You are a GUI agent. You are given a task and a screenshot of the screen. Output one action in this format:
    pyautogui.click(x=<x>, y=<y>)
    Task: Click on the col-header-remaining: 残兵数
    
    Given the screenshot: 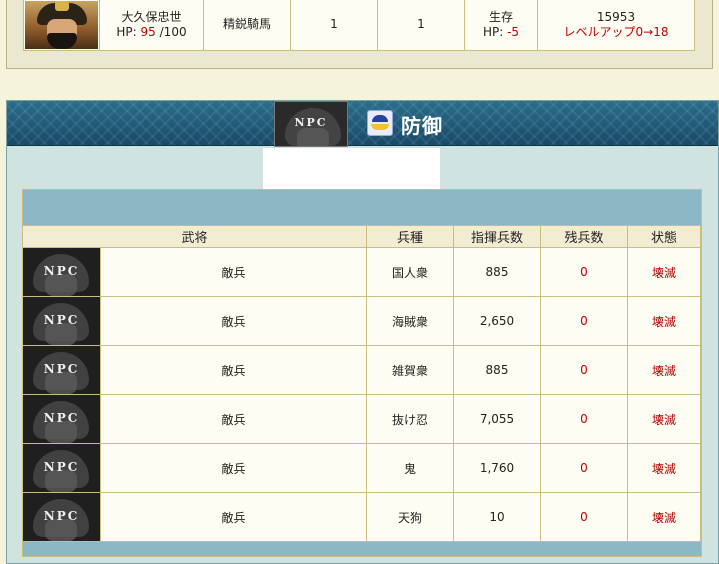 What is the action you would take?
    pyautogui.click(x=584, y=236)
    